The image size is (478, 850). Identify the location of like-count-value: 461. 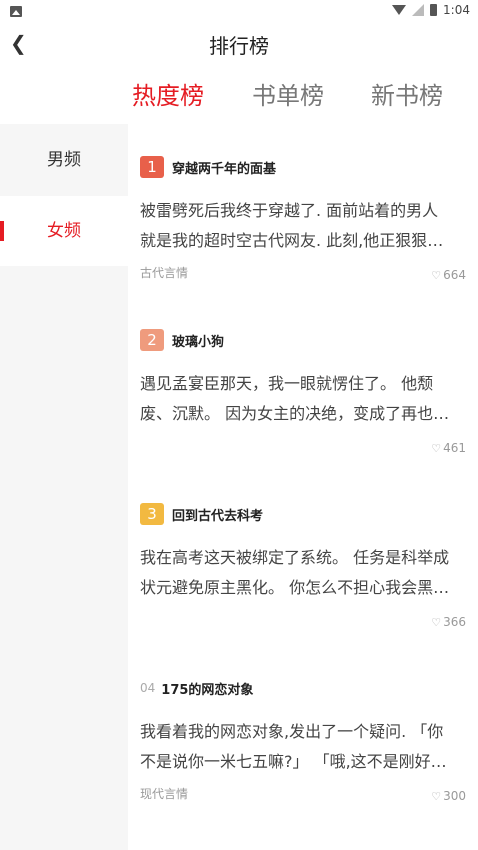
(454, 448).